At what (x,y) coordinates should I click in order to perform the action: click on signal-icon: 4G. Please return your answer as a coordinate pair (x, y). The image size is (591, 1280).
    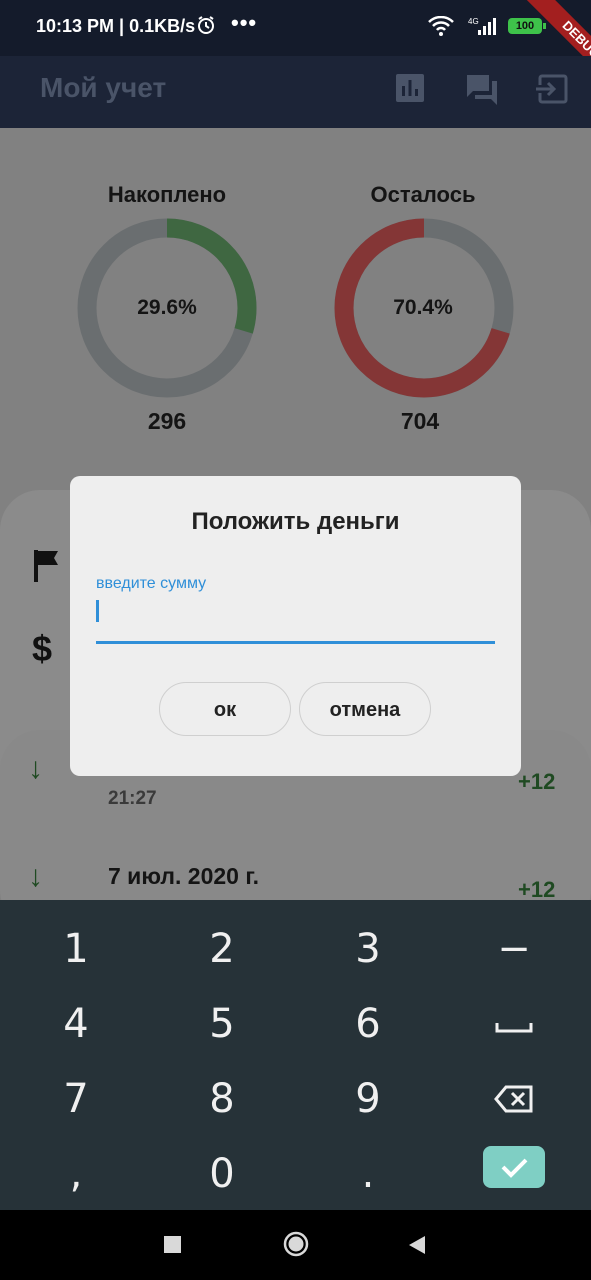
    Looking at the image, I should click on (482, 28).